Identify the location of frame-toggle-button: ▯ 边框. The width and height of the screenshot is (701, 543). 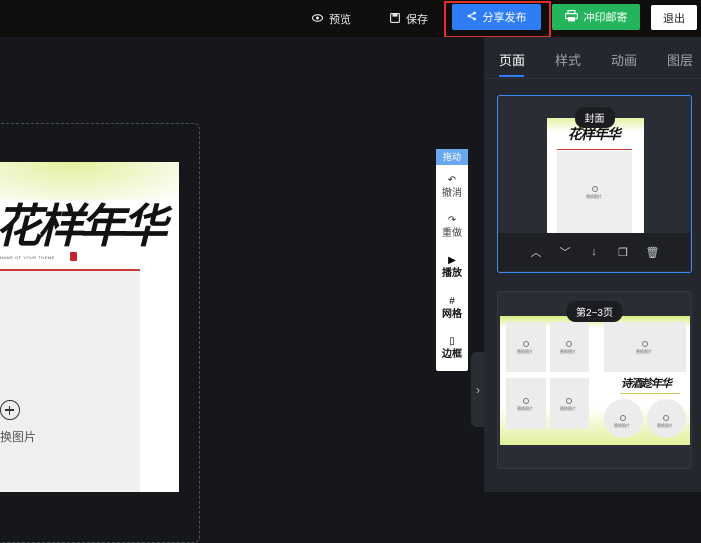
(452, 348).